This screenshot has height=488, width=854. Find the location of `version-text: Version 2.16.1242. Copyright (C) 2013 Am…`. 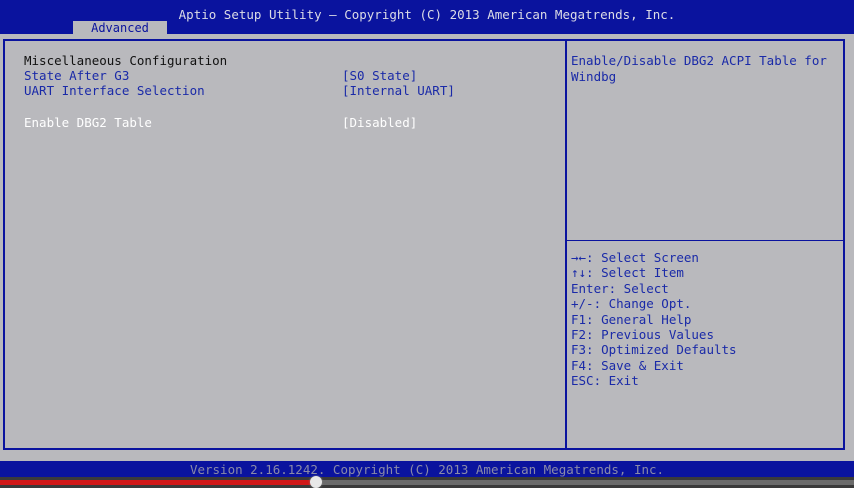

version-text: Version 2.16.1242. Copyright (C) 2013 Am… is located at coordinates (427, 469).